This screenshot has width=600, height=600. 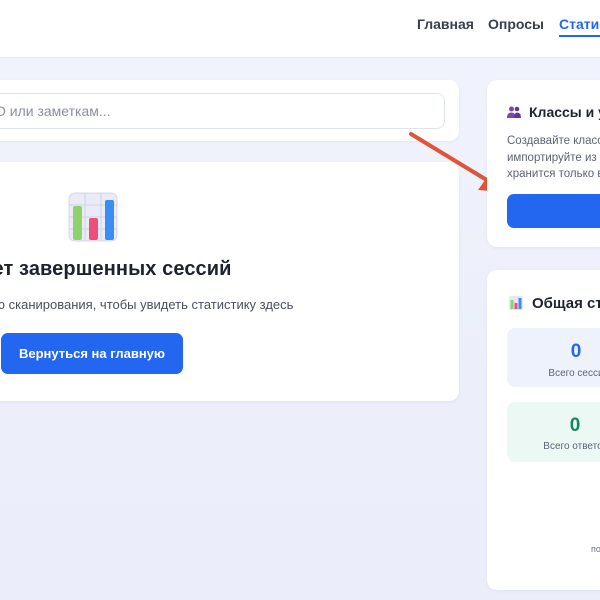 I want to click on classes-desc-line-1: Создавайте класс, so click(x=553, y=141).